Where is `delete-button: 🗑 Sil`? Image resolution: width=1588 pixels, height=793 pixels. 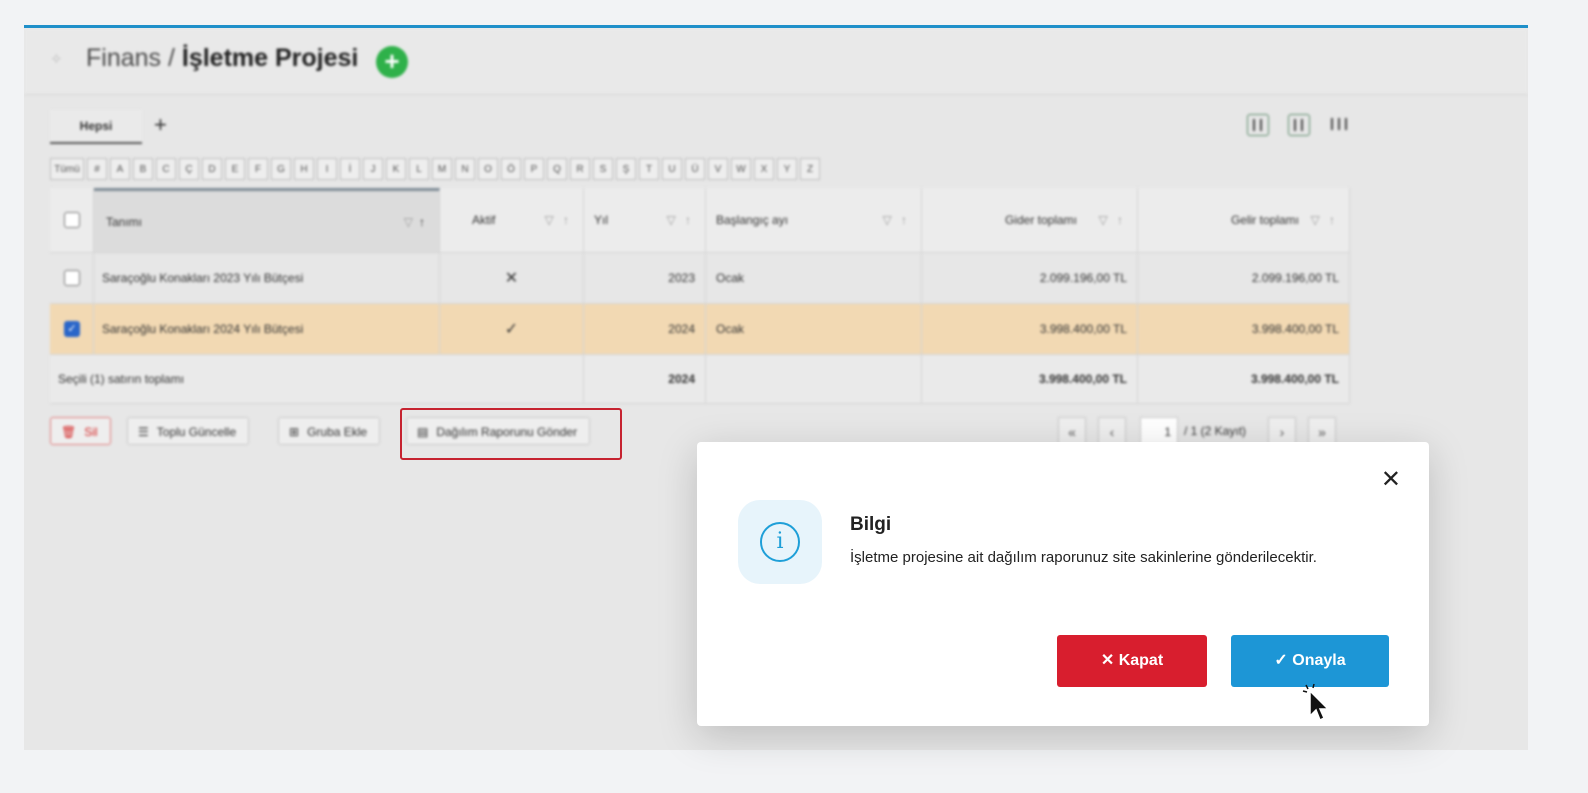 delete-button: 🗑 Sil is located at coordinates (80, 431).